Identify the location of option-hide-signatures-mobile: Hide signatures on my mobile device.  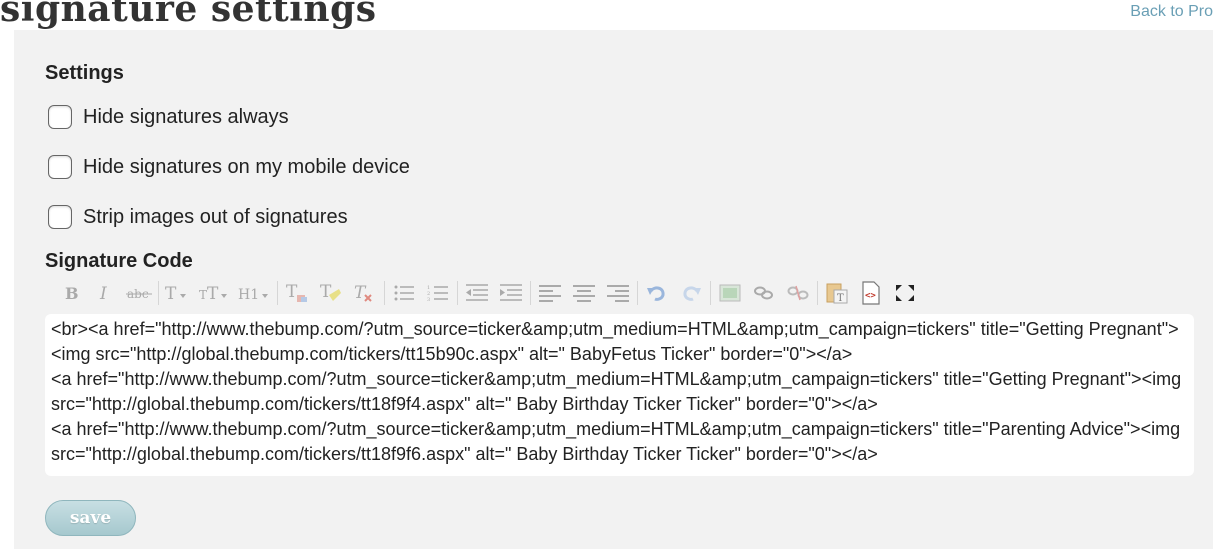
(229, 167).